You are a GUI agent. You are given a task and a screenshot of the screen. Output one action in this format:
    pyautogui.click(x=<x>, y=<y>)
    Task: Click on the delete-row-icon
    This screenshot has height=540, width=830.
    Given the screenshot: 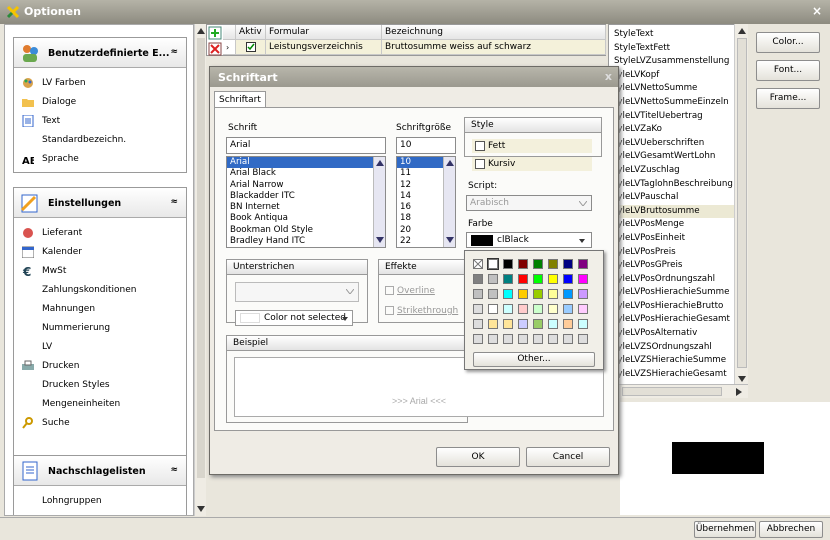 What is the action you would take?
    pyautogui.click(x=215, y=49)
    